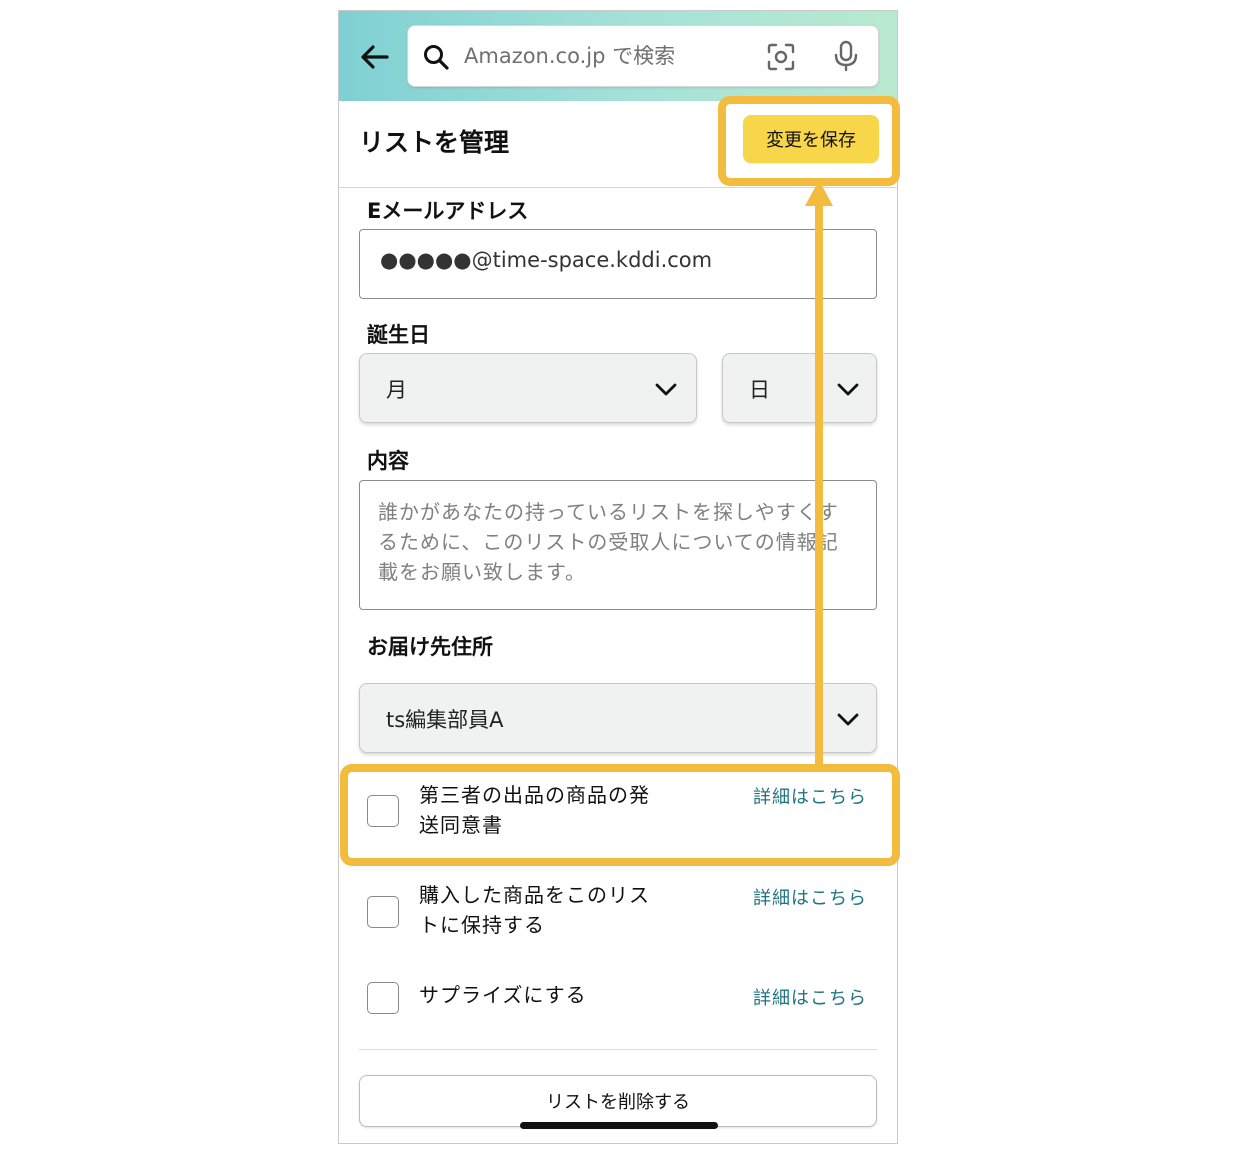 The height and width of the screenshot is (1152, 1234). I want to click on camera-icon, so click(781, 57).